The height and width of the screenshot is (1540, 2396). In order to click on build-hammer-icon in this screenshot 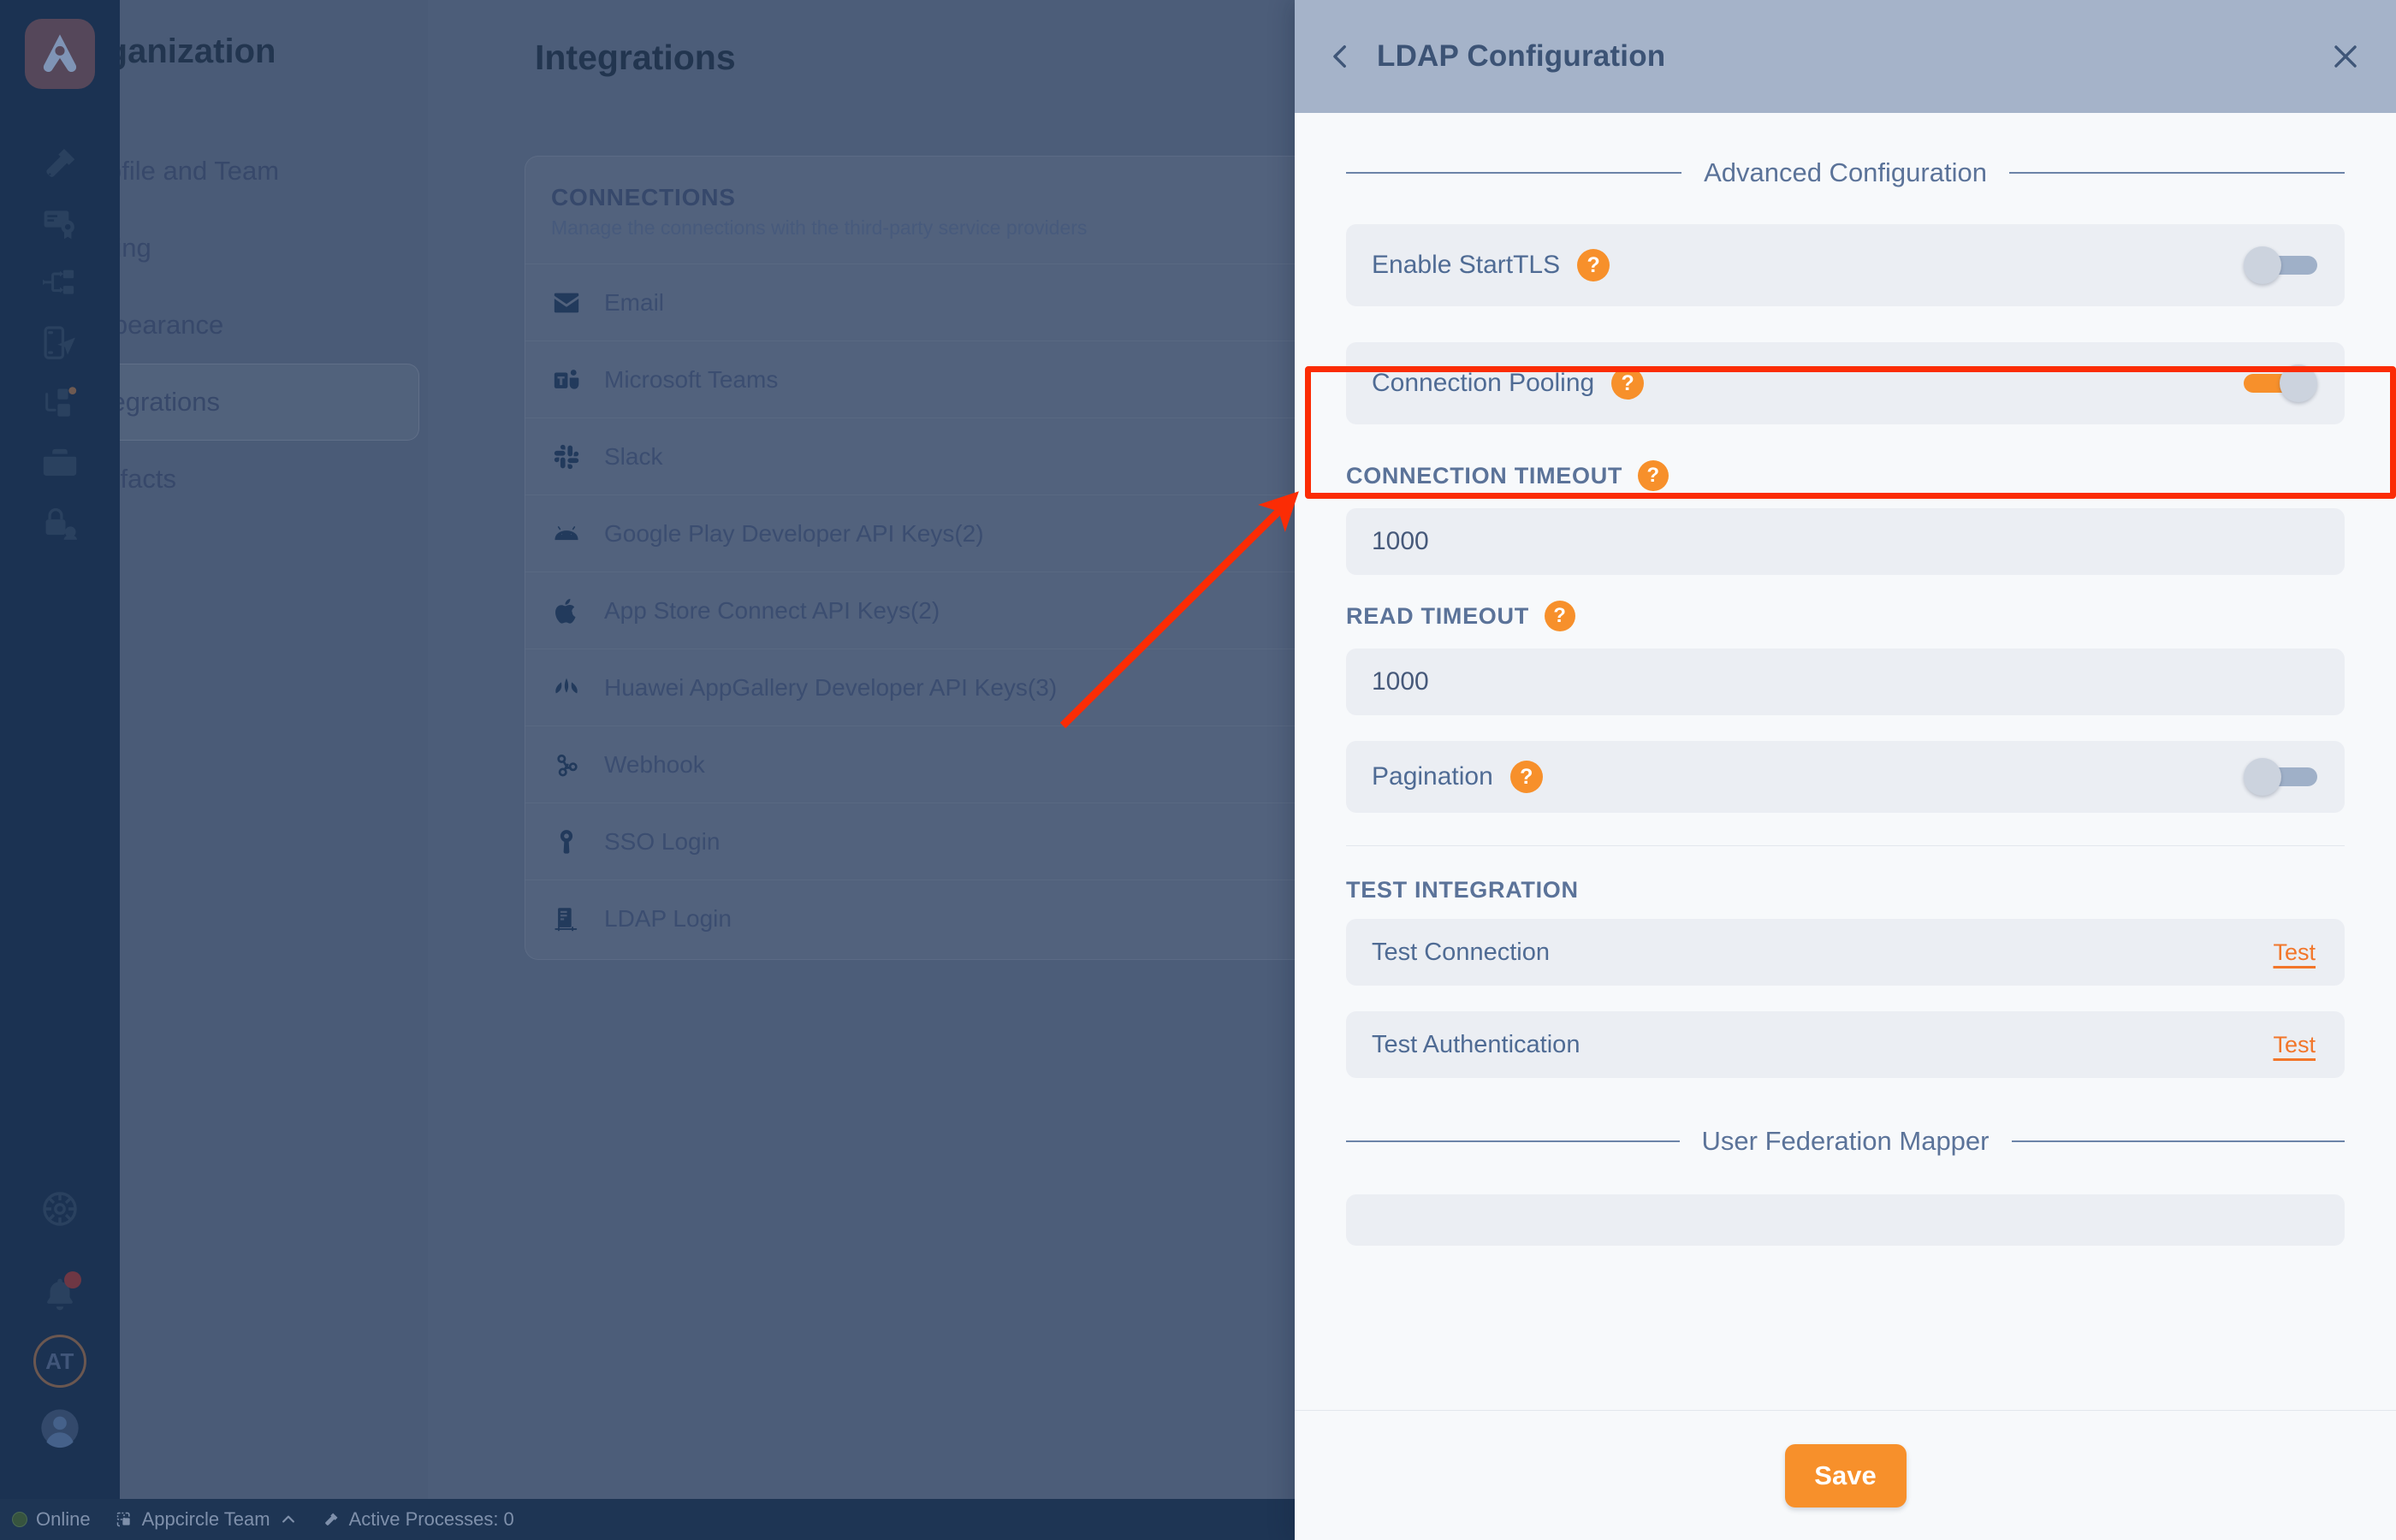, I will do `click(60, 163)`.